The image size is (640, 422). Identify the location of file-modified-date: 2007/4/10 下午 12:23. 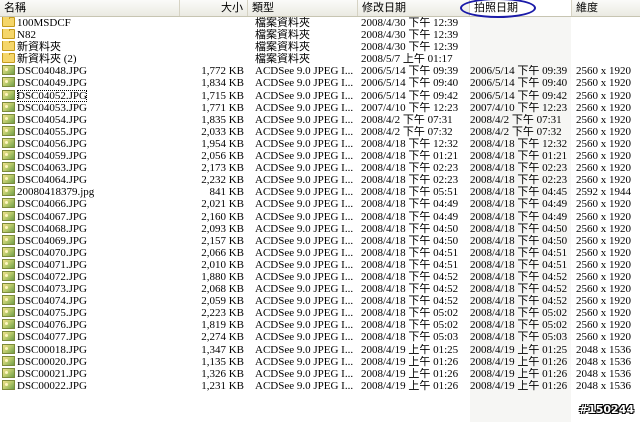
(410, 107).